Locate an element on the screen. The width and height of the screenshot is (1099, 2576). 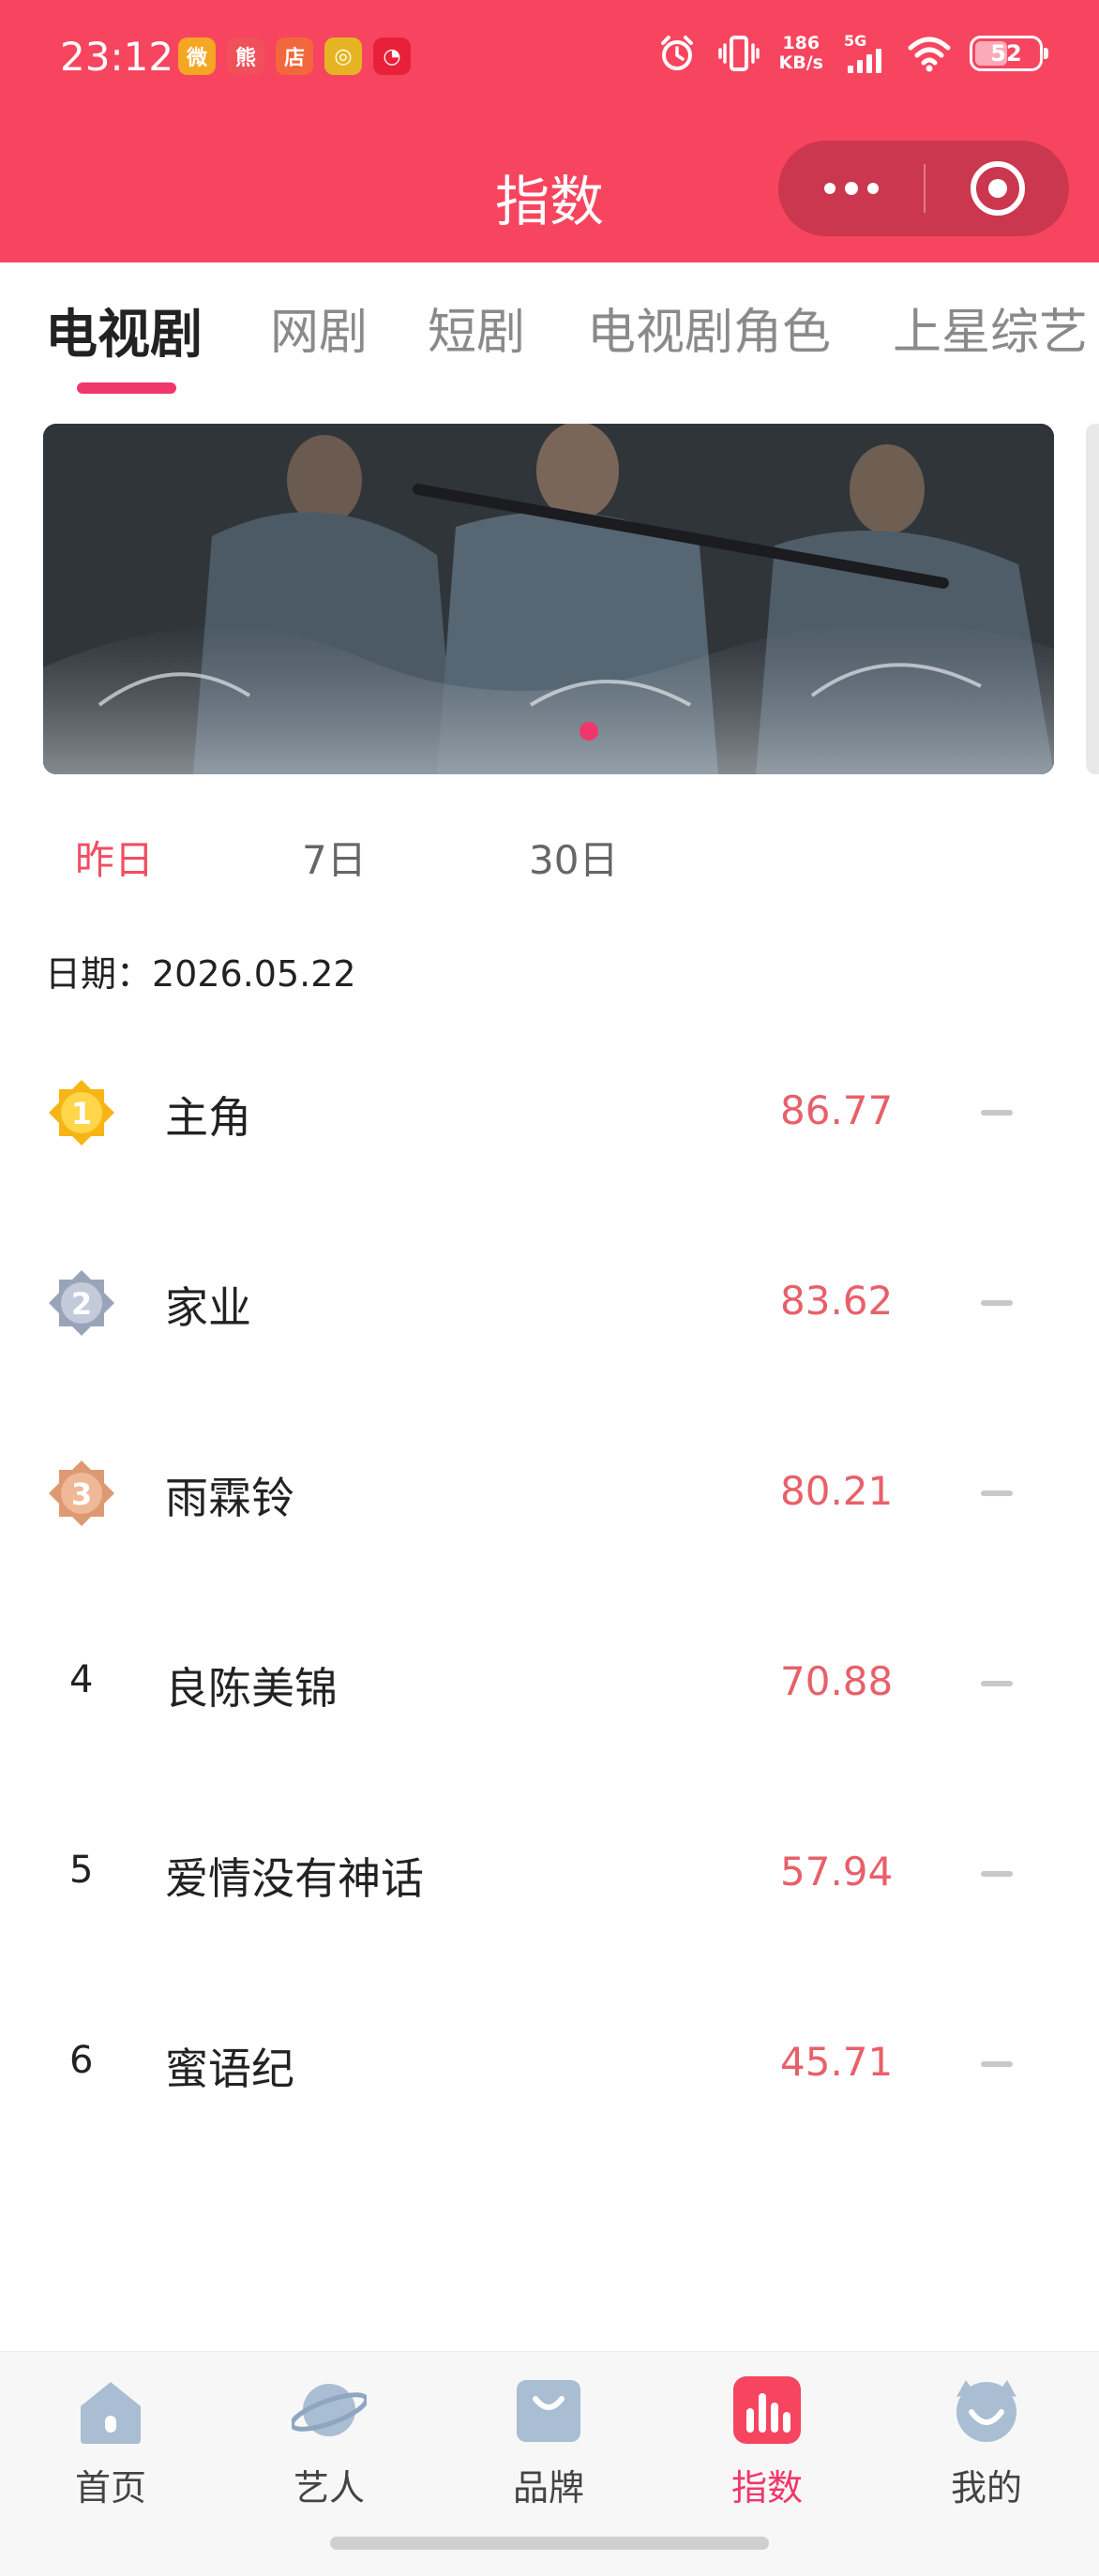
weibo-icon: 微 is located at coordinates (197, 56).